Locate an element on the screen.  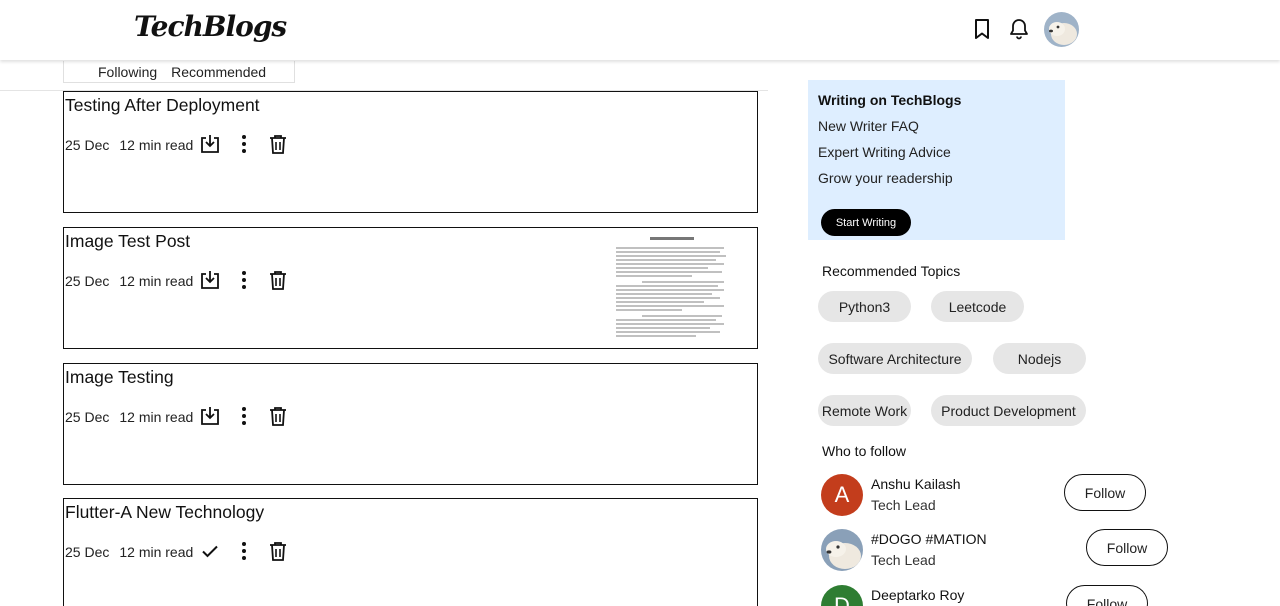
follow-name: Deeptarko Roy is located at coordinates (917, 595).